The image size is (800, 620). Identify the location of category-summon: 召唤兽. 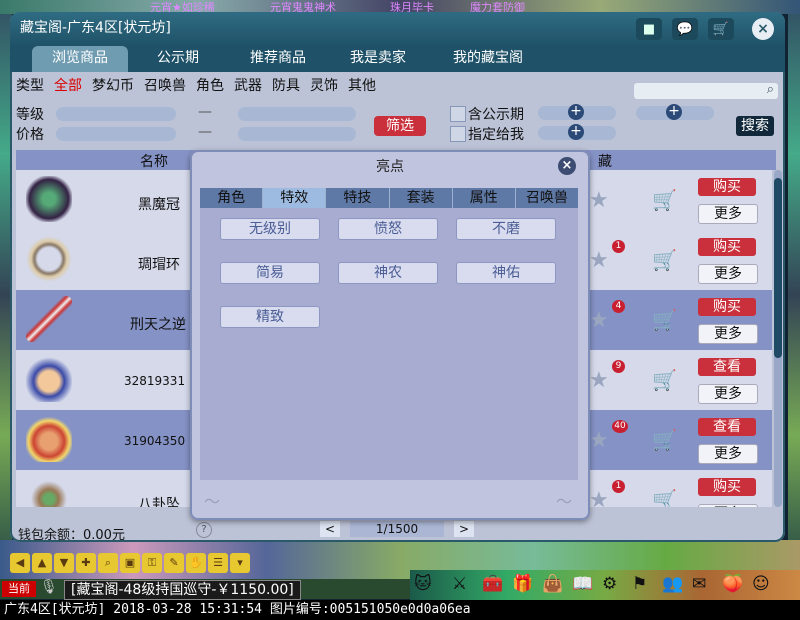
(165, 86).